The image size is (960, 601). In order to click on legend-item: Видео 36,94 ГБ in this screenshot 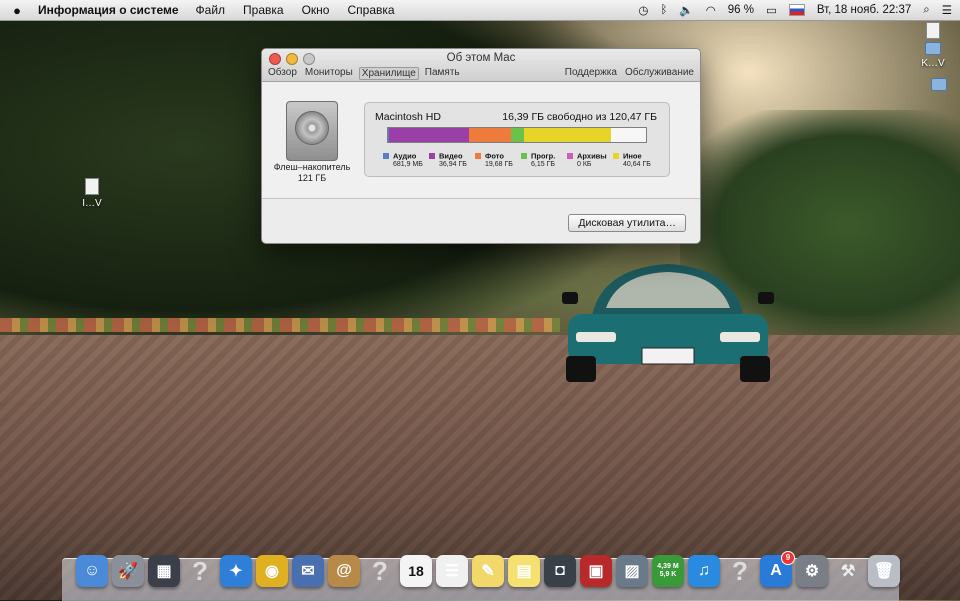, I will do `click(451, 159)`.